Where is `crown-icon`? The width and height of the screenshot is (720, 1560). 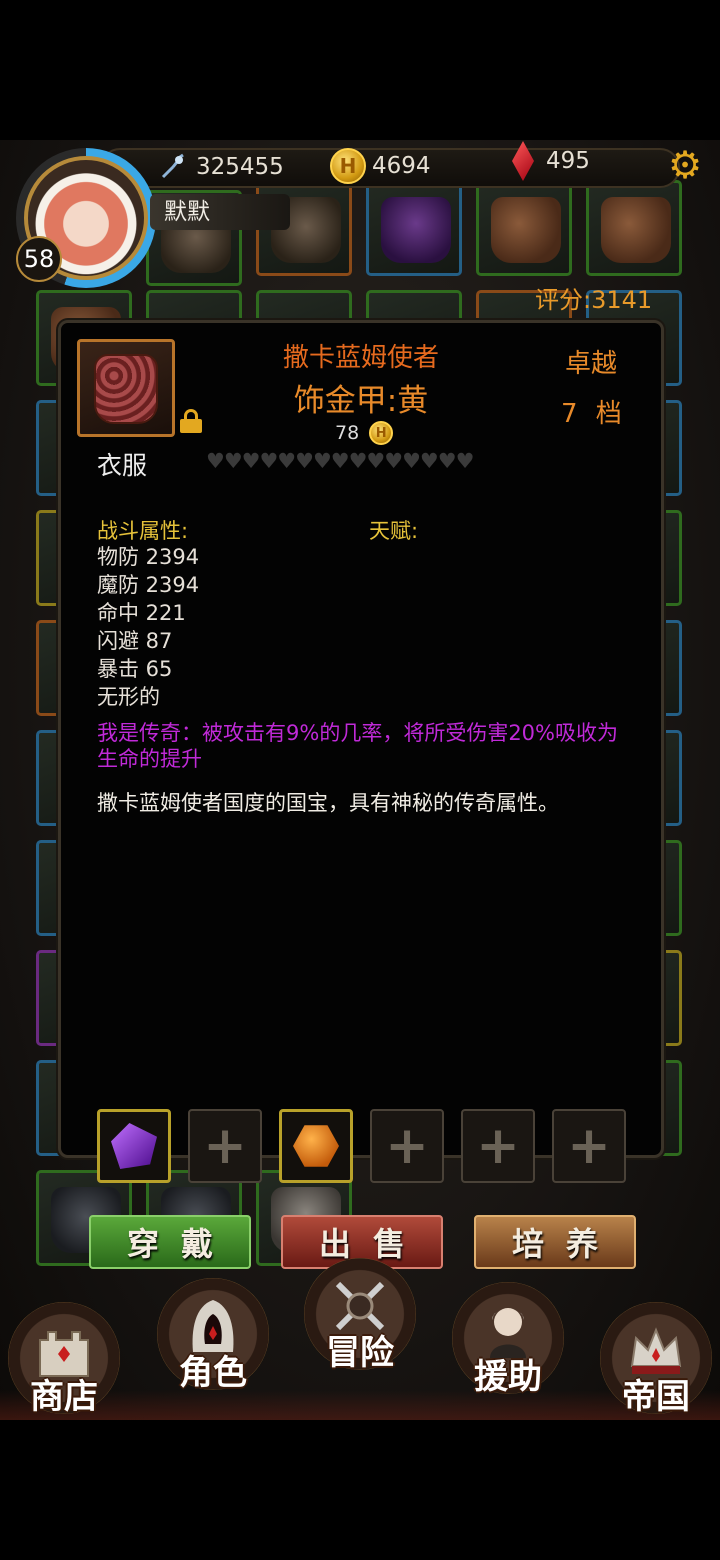
crown-icon is located at coordinates (656, 1350).